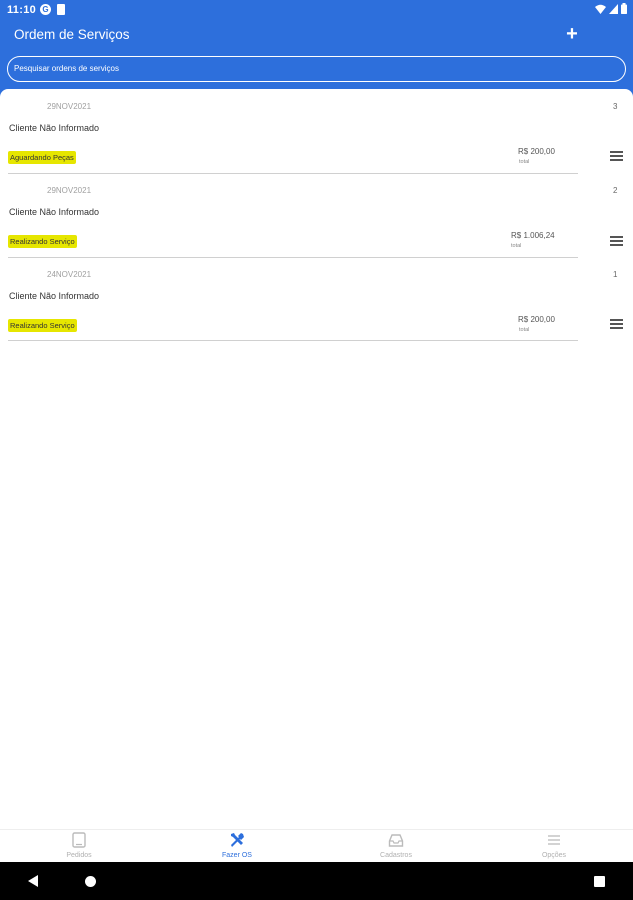  I want to click on nav-label: Opções, so click(554, 855).